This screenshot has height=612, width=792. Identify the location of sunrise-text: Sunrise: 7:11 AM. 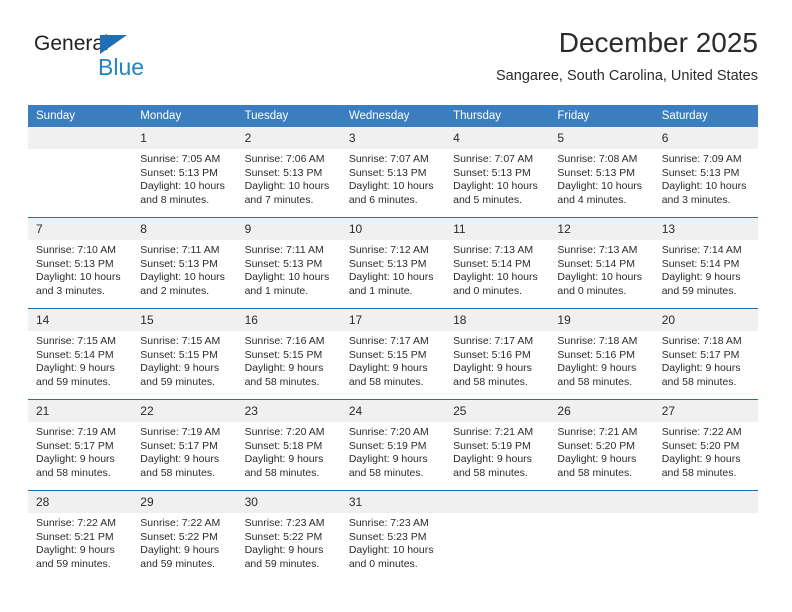
(284, 250).